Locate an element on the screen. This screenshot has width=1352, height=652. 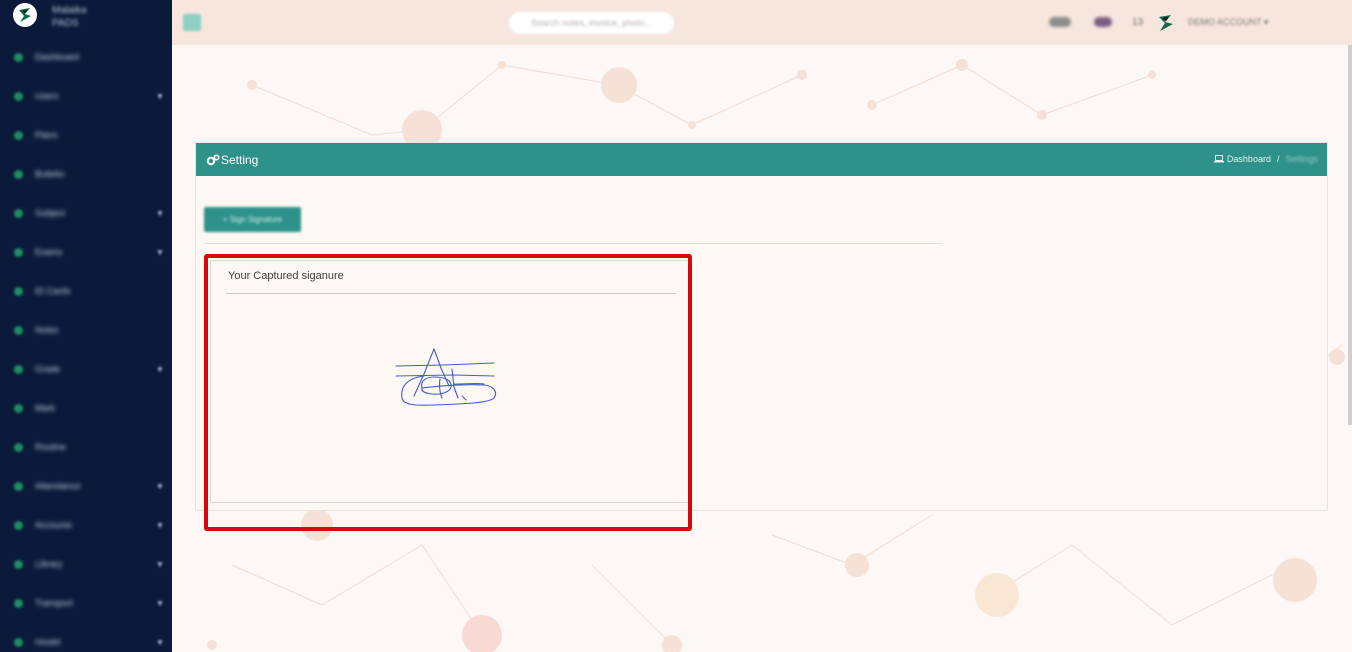
account-avatar is located at coordinates (1166, 23).